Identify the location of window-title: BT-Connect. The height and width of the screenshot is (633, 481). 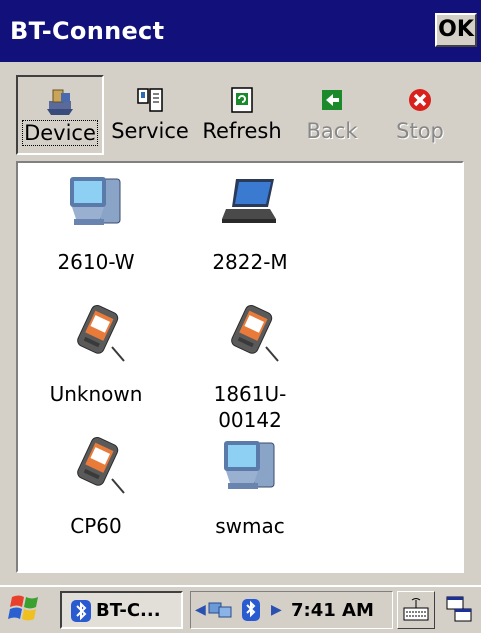
(87, 31).